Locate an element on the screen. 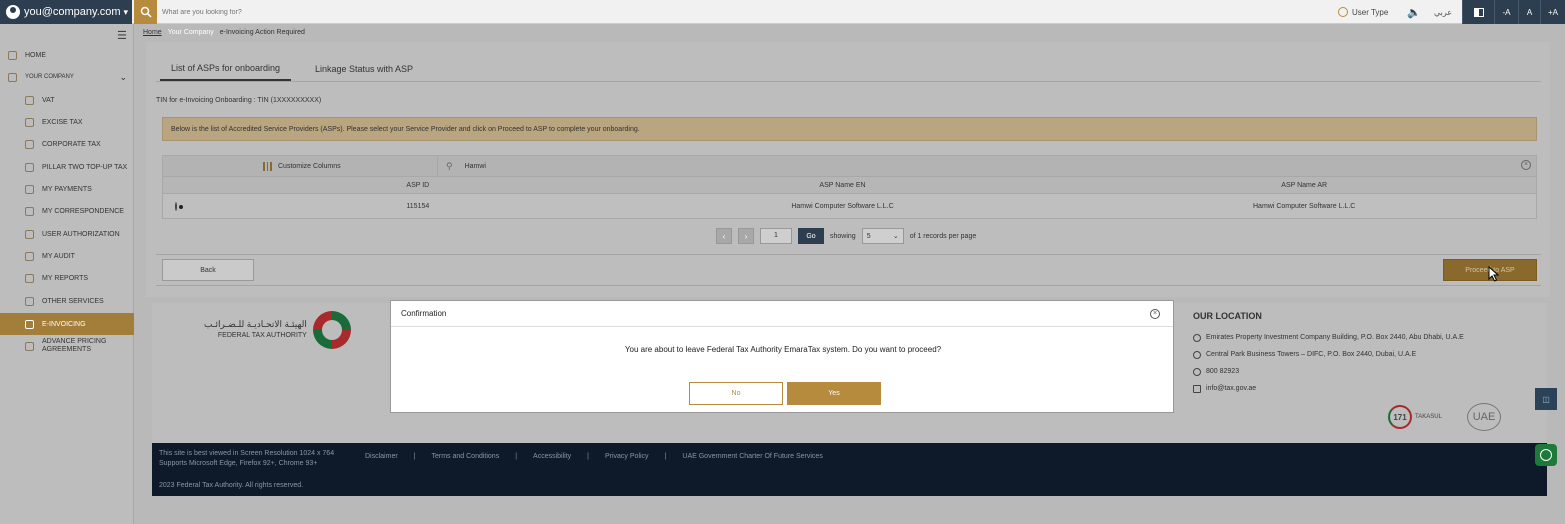  sidebar-item-corporate-tax: CORPORATE TAX is located at coordinates (67, 144).